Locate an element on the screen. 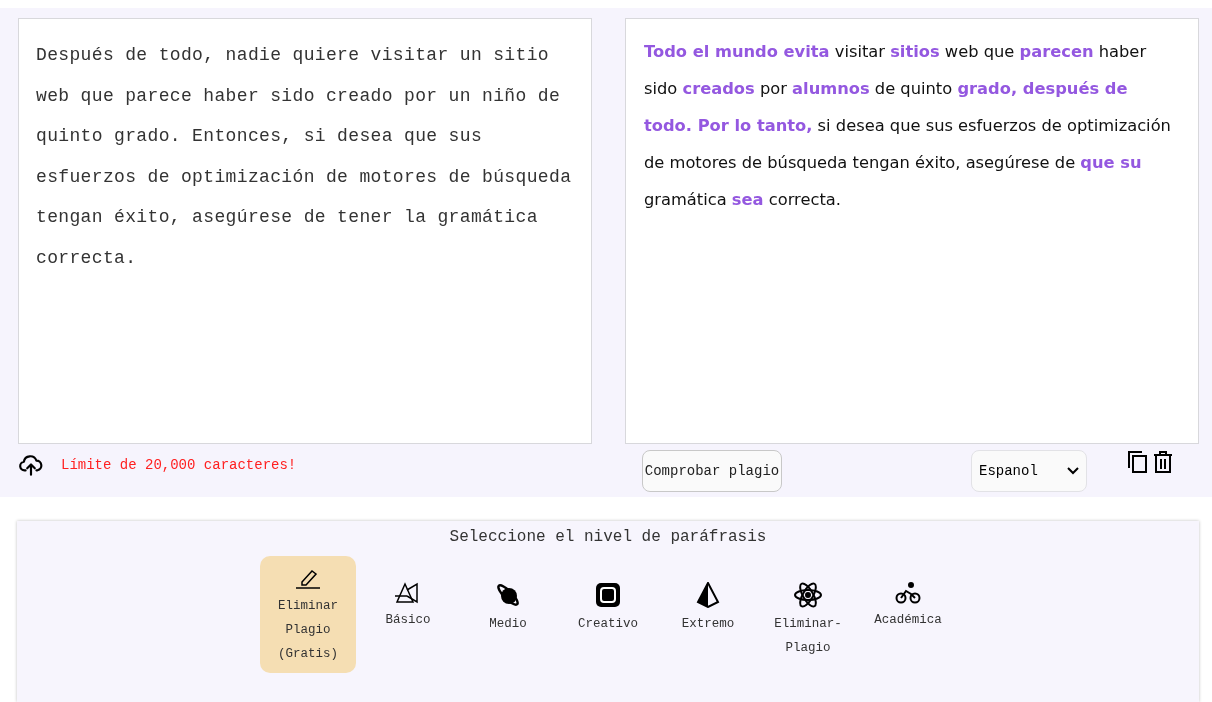  planet-icon is located at coordinates (508, 595).